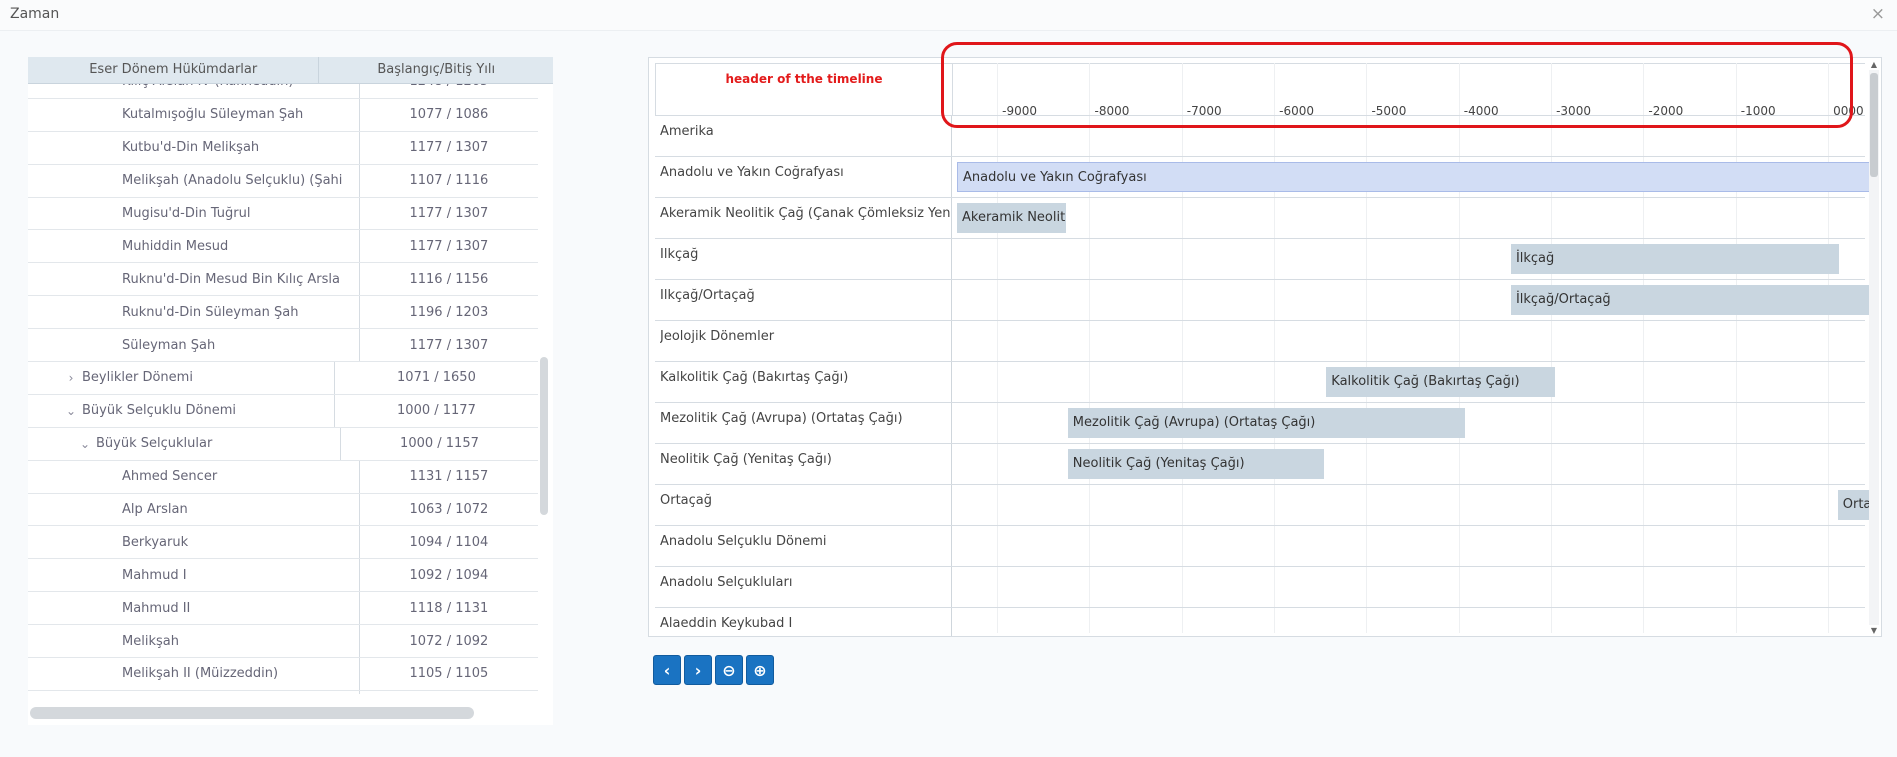 Image resolution: width=1897 pixels, height=757 pixels. I want to click on column-header-name: Eser Dönem Hükümdarlar, so click(174, 70).